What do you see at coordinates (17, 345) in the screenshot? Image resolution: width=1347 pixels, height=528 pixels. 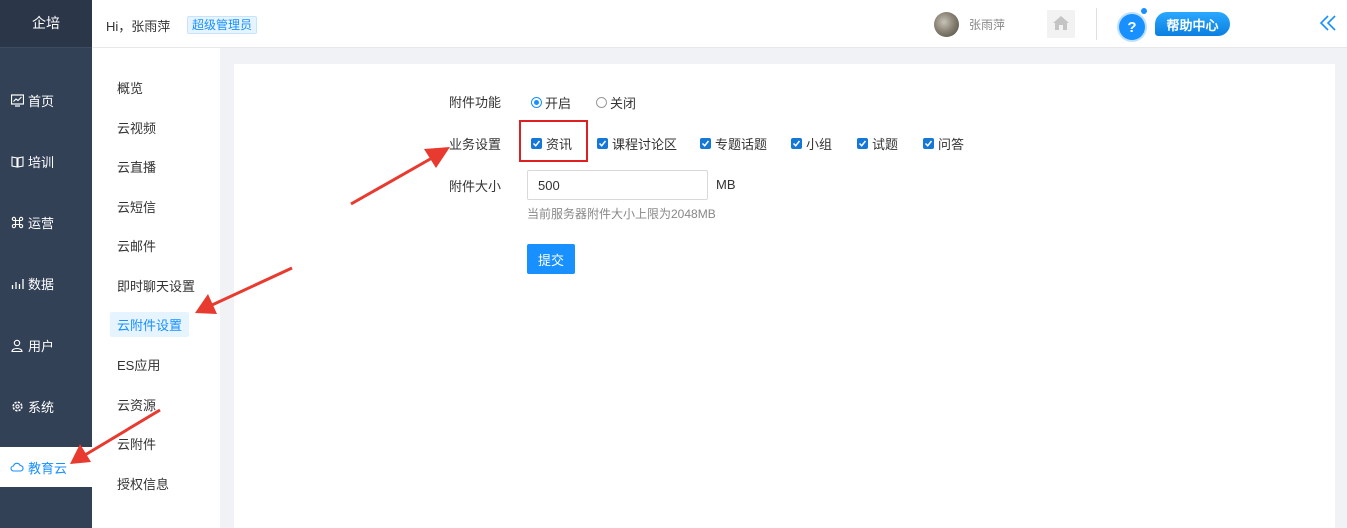 I see `user-icon` at bounding box center [17, 345].